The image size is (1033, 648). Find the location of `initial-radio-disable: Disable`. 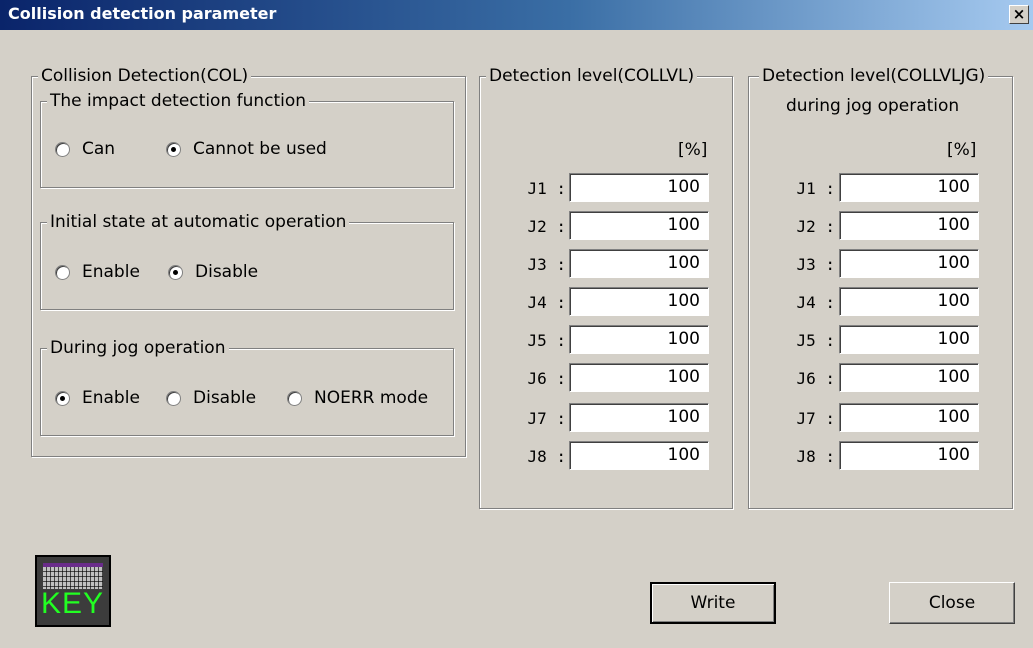

initial-radio-disable: Disable is located at coordinates (213, 272).